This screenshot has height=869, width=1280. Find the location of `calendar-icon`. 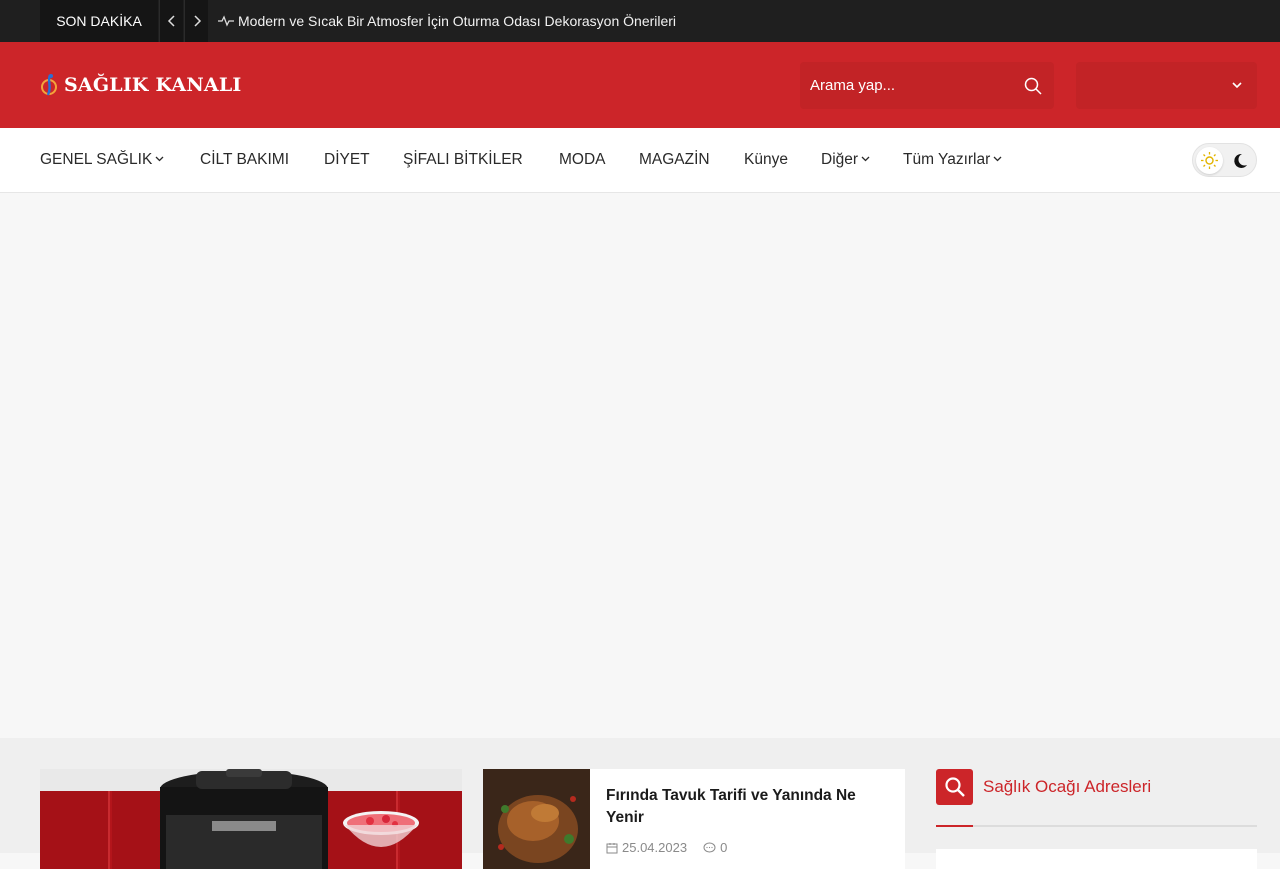

calendar-icon is located at coordinates (612, 847).